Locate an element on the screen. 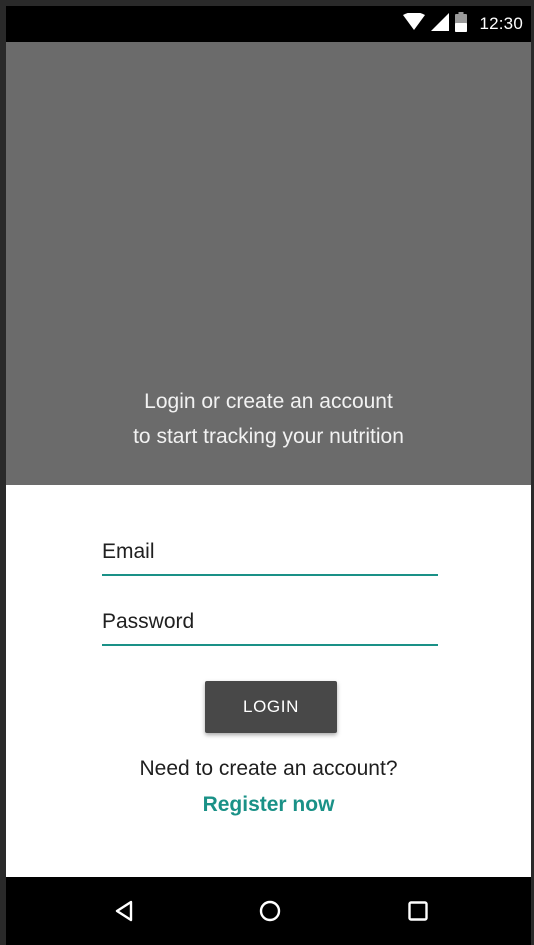 This screenshot has width=534, height=945. login-button: LOGIN is located at coordinates (271, 707).